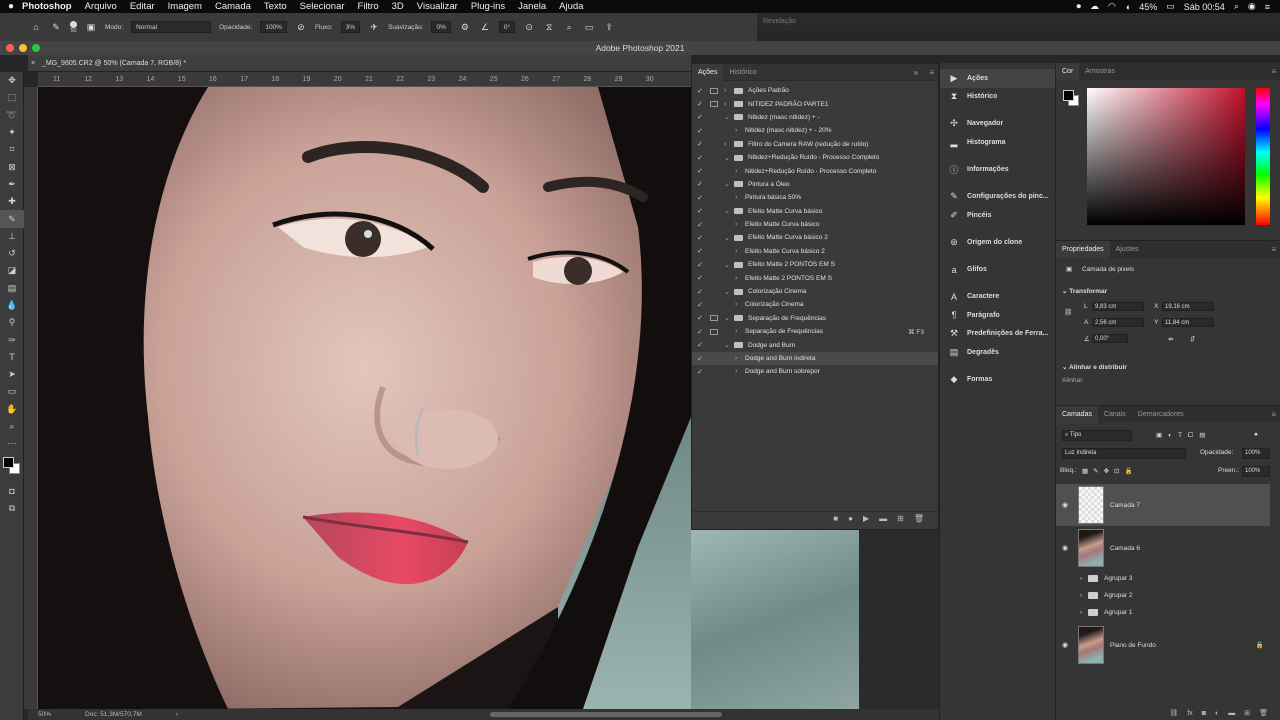 Image resolution: width=1280 pixels, height=720 pixels. What do you see at coordinates (815, 304) in the screenshot?
I see `action-row: ✓ › Colorização Cinema` at bounding box center [815, 304].